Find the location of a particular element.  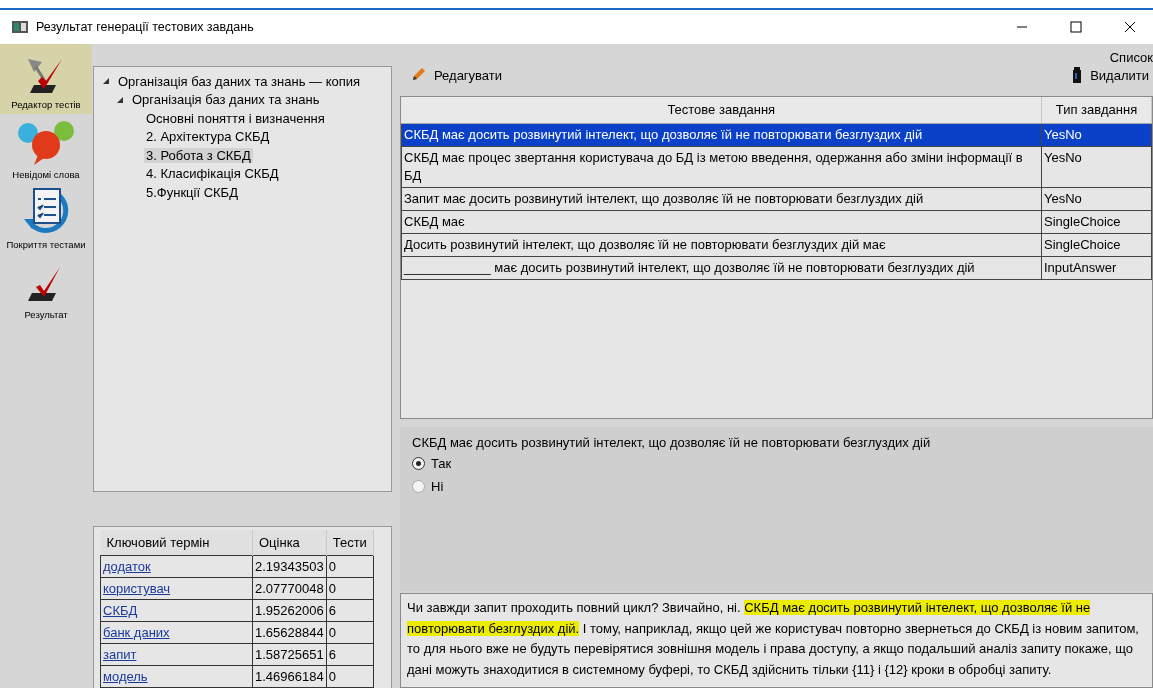

pencil-icon is located at coordinates (418, 75).